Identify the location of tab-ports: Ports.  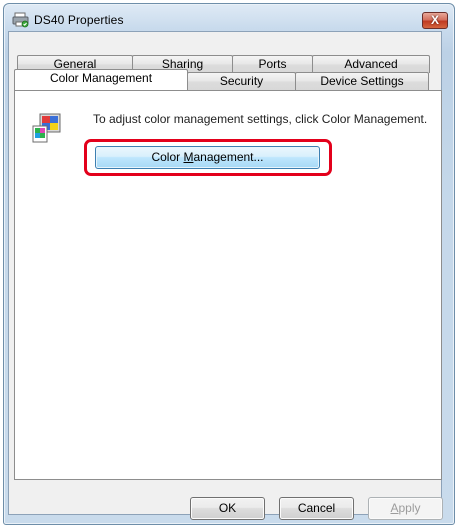
(272, 64).